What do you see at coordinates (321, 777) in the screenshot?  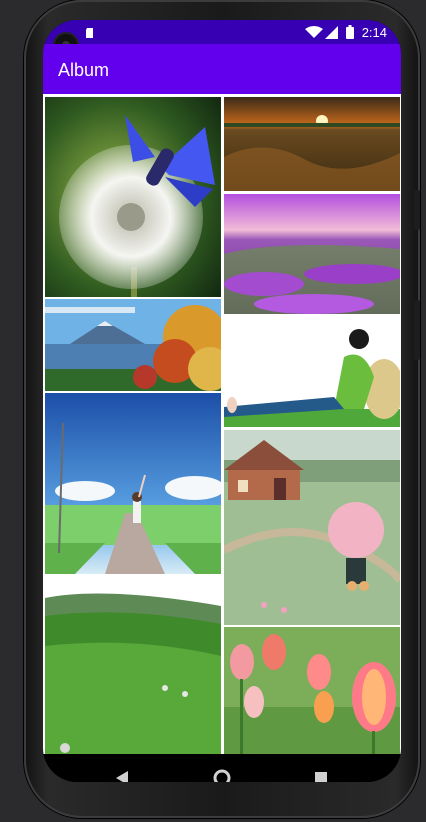 I see `recents-icon` at bounding box center [321, 777].